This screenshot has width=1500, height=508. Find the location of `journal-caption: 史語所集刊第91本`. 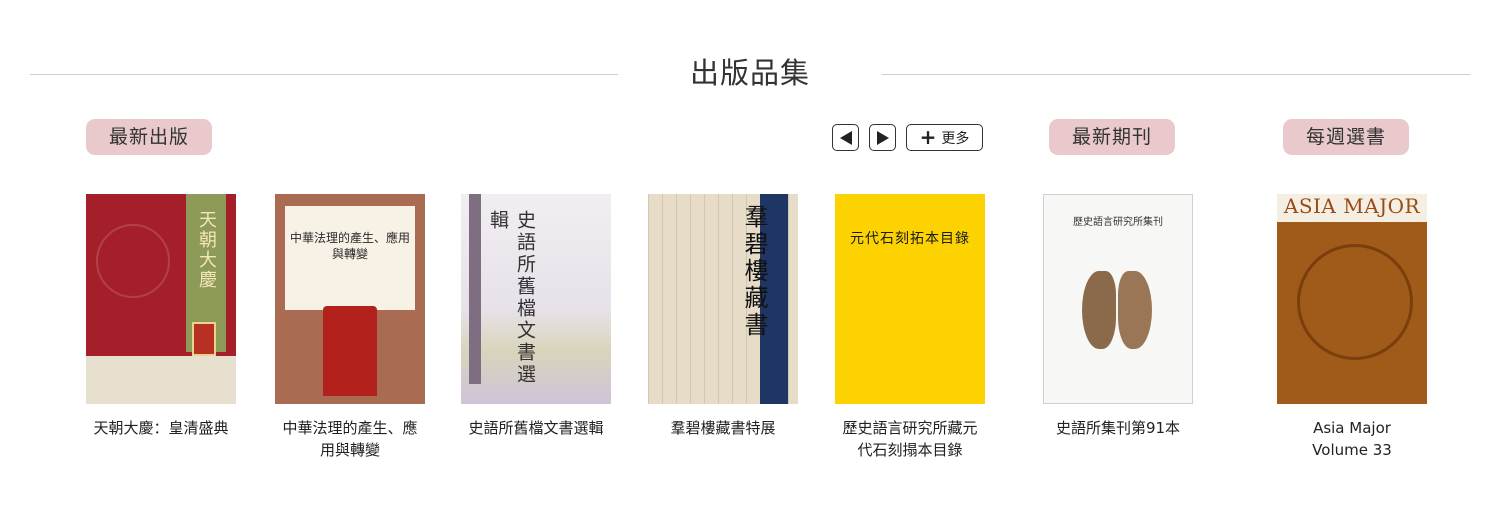

journal-caption: 史語所集刊第91本 is located at coordinates (1118, 428).